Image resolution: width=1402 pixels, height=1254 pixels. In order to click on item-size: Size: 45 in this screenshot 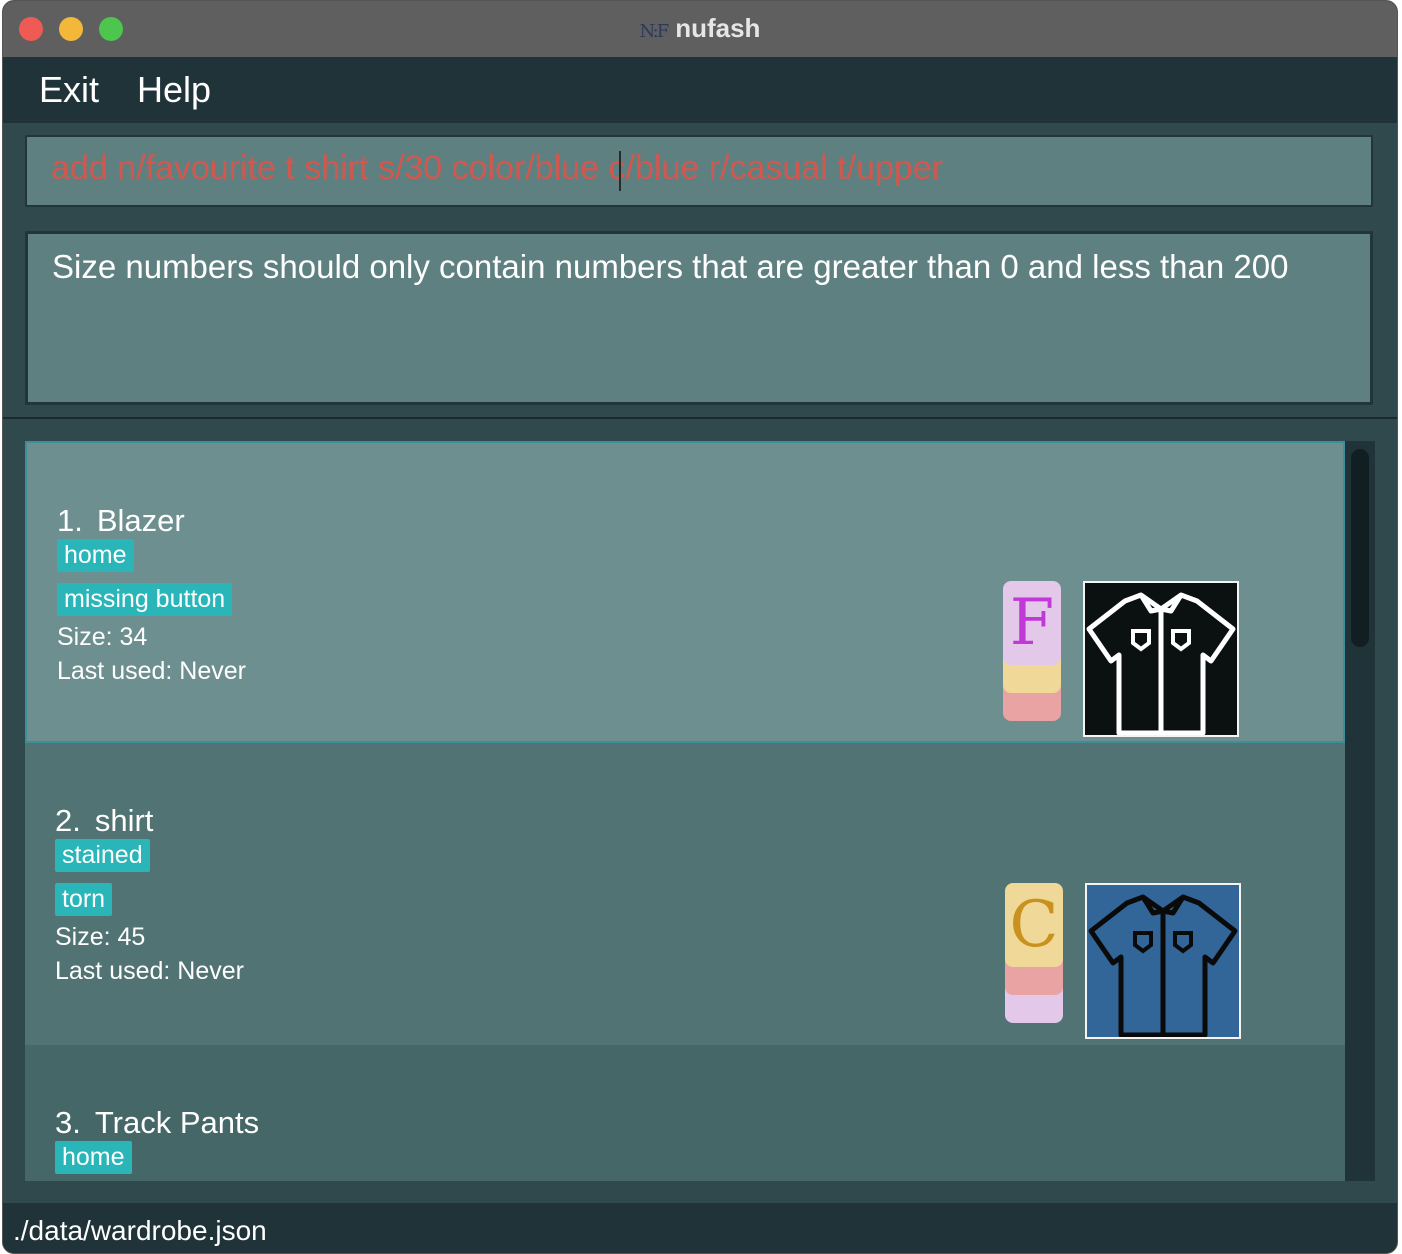, I will do `click(100, 937)`.